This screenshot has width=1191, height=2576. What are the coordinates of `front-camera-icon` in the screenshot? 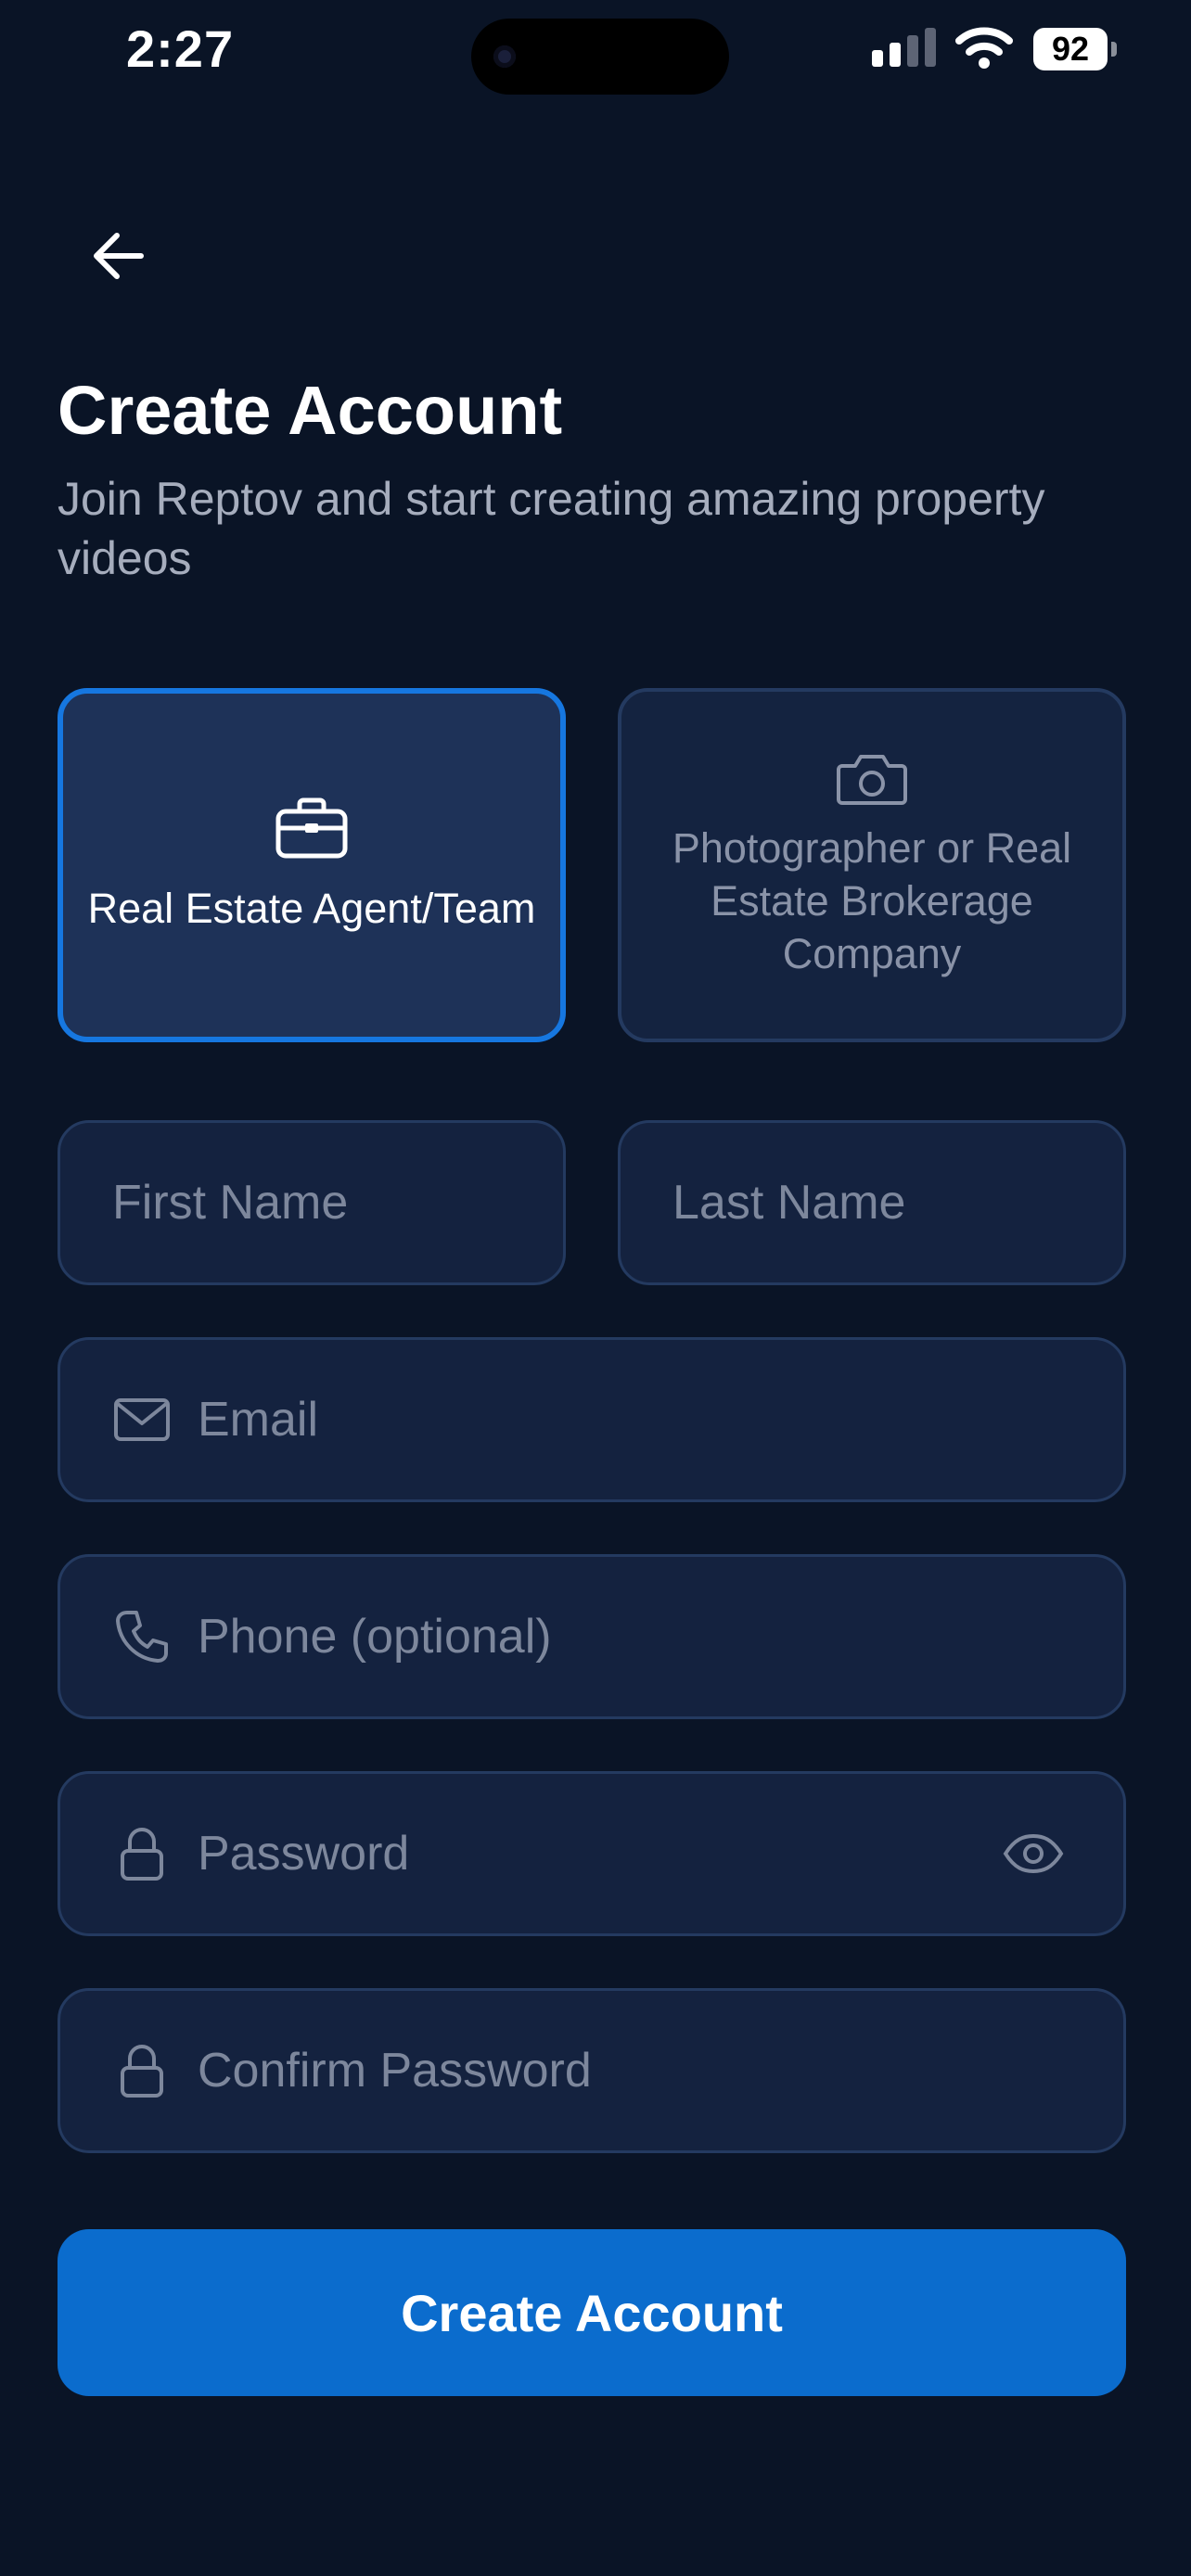 It's located at (504, 56).